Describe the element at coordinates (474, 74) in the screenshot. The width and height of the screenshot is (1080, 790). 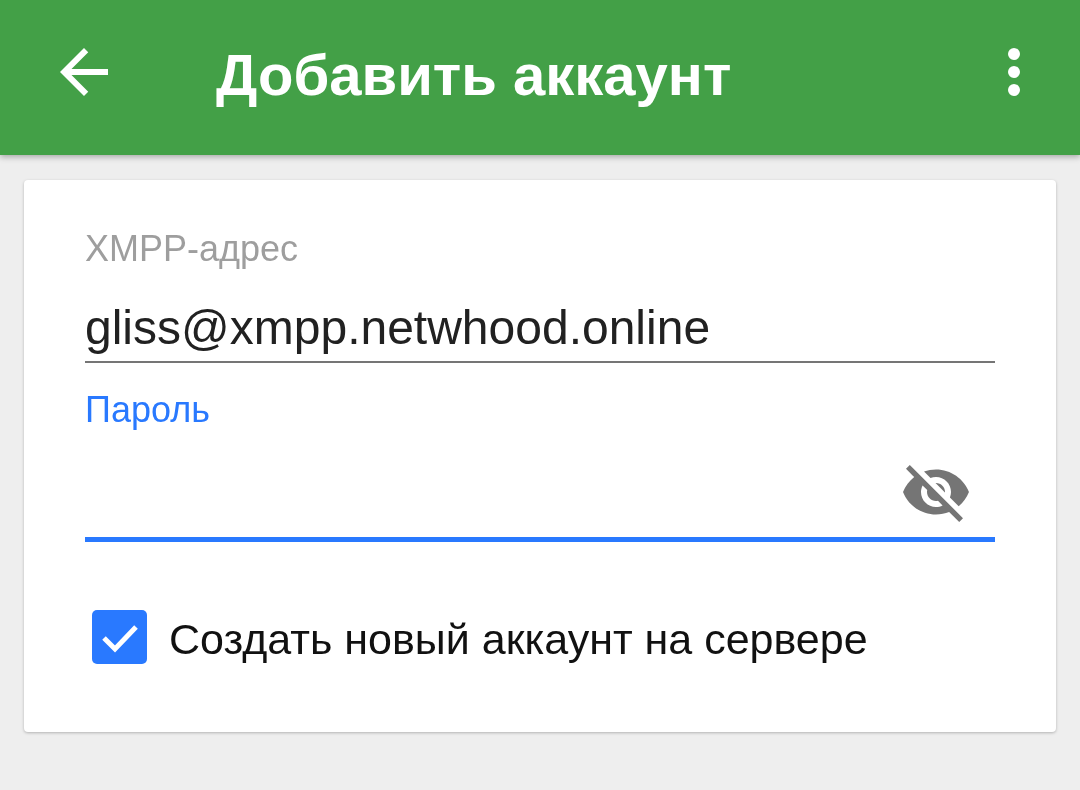
I see `screen-title: Добавить аккаунт` at that location.